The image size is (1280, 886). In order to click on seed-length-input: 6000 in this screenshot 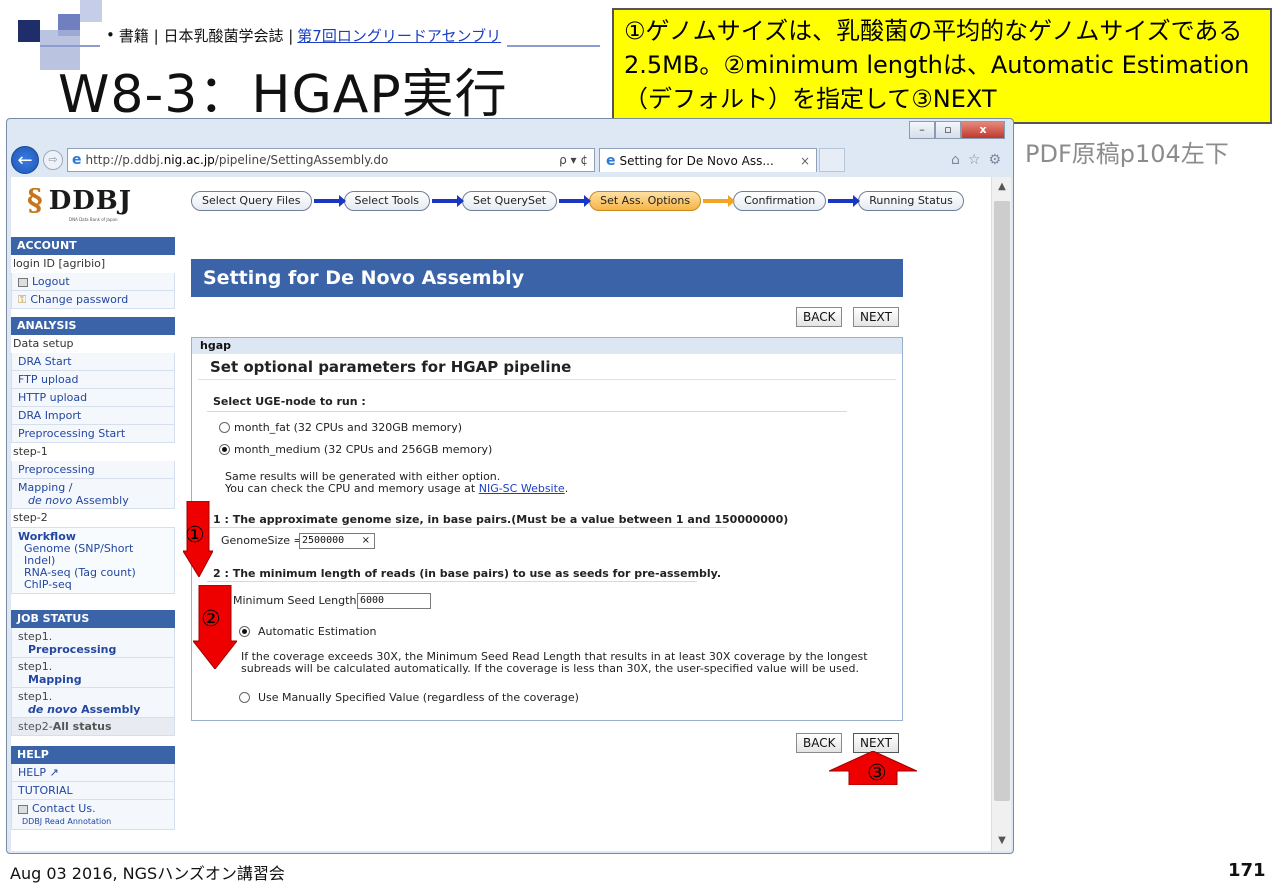, I will do `click(394, 601)`.